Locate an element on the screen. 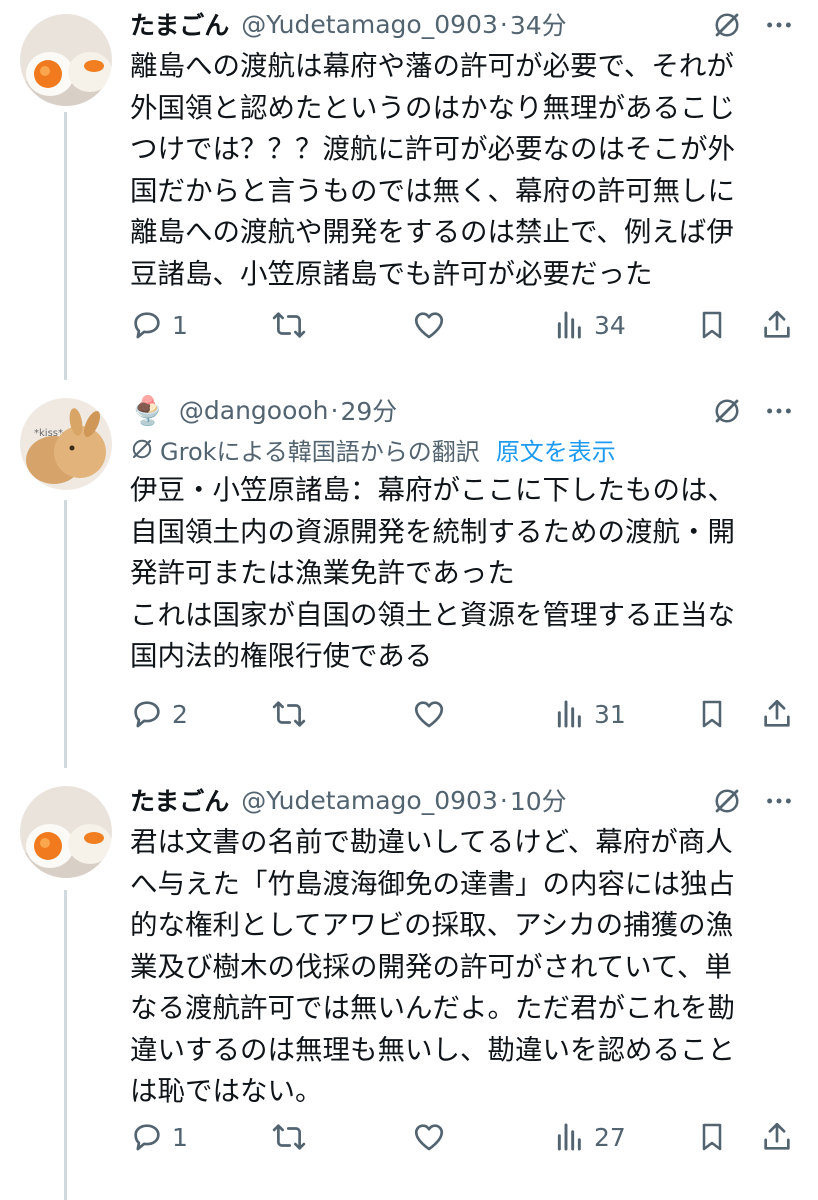 This screenshot has height=1200, width=818. view-count: 34 is located at coordinates (610, 325).